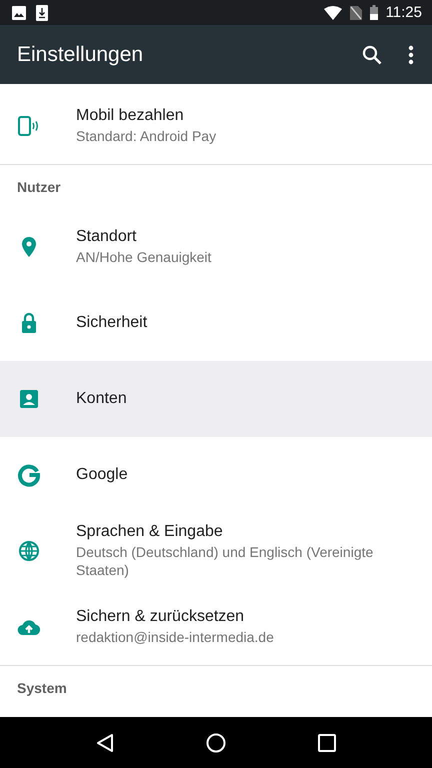 The image size is (432, 768). I want to click on home-icon, so click(216, 742).